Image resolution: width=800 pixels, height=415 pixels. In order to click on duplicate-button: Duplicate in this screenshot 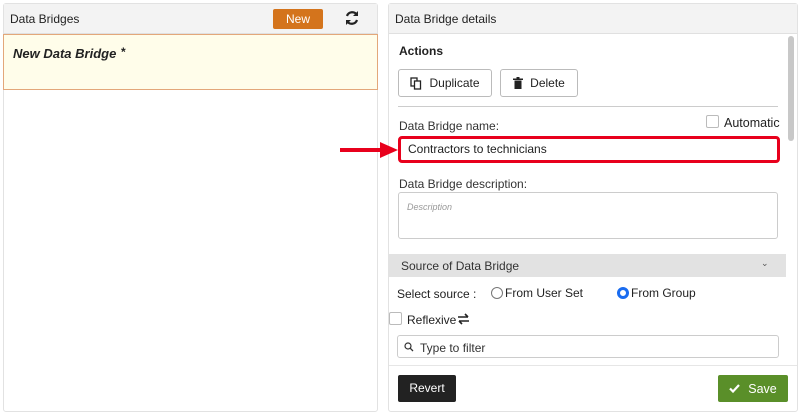, I will do `click(445, 83)`.